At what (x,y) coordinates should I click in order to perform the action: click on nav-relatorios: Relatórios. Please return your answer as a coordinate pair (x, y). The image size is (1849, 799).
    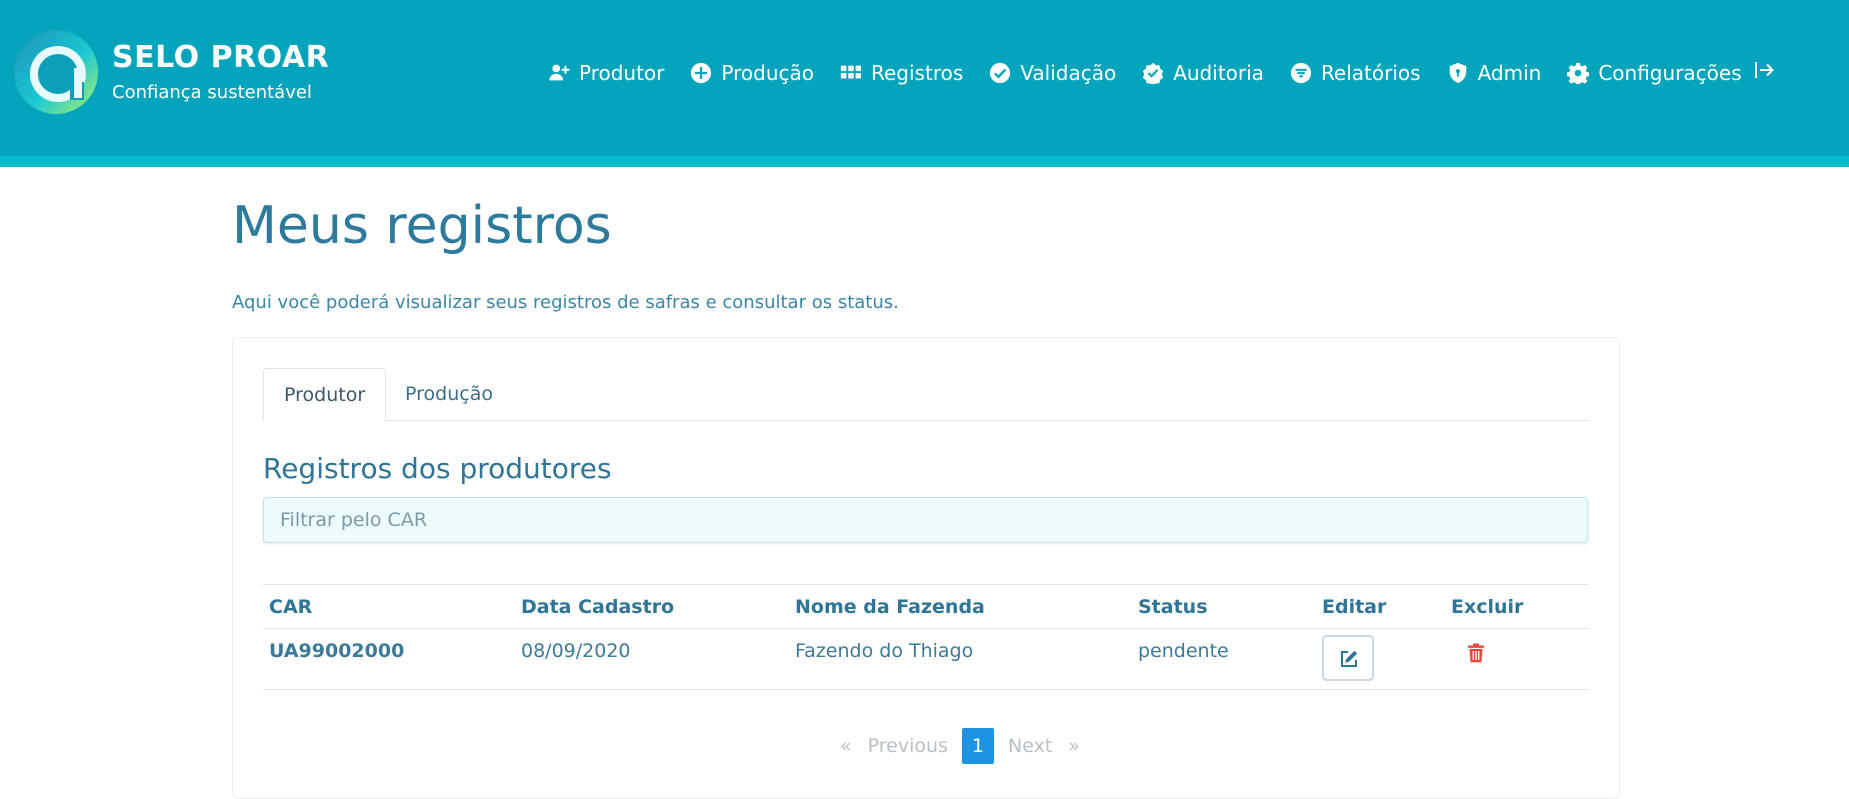
    Looking at the image, I should click on (1355, 73).